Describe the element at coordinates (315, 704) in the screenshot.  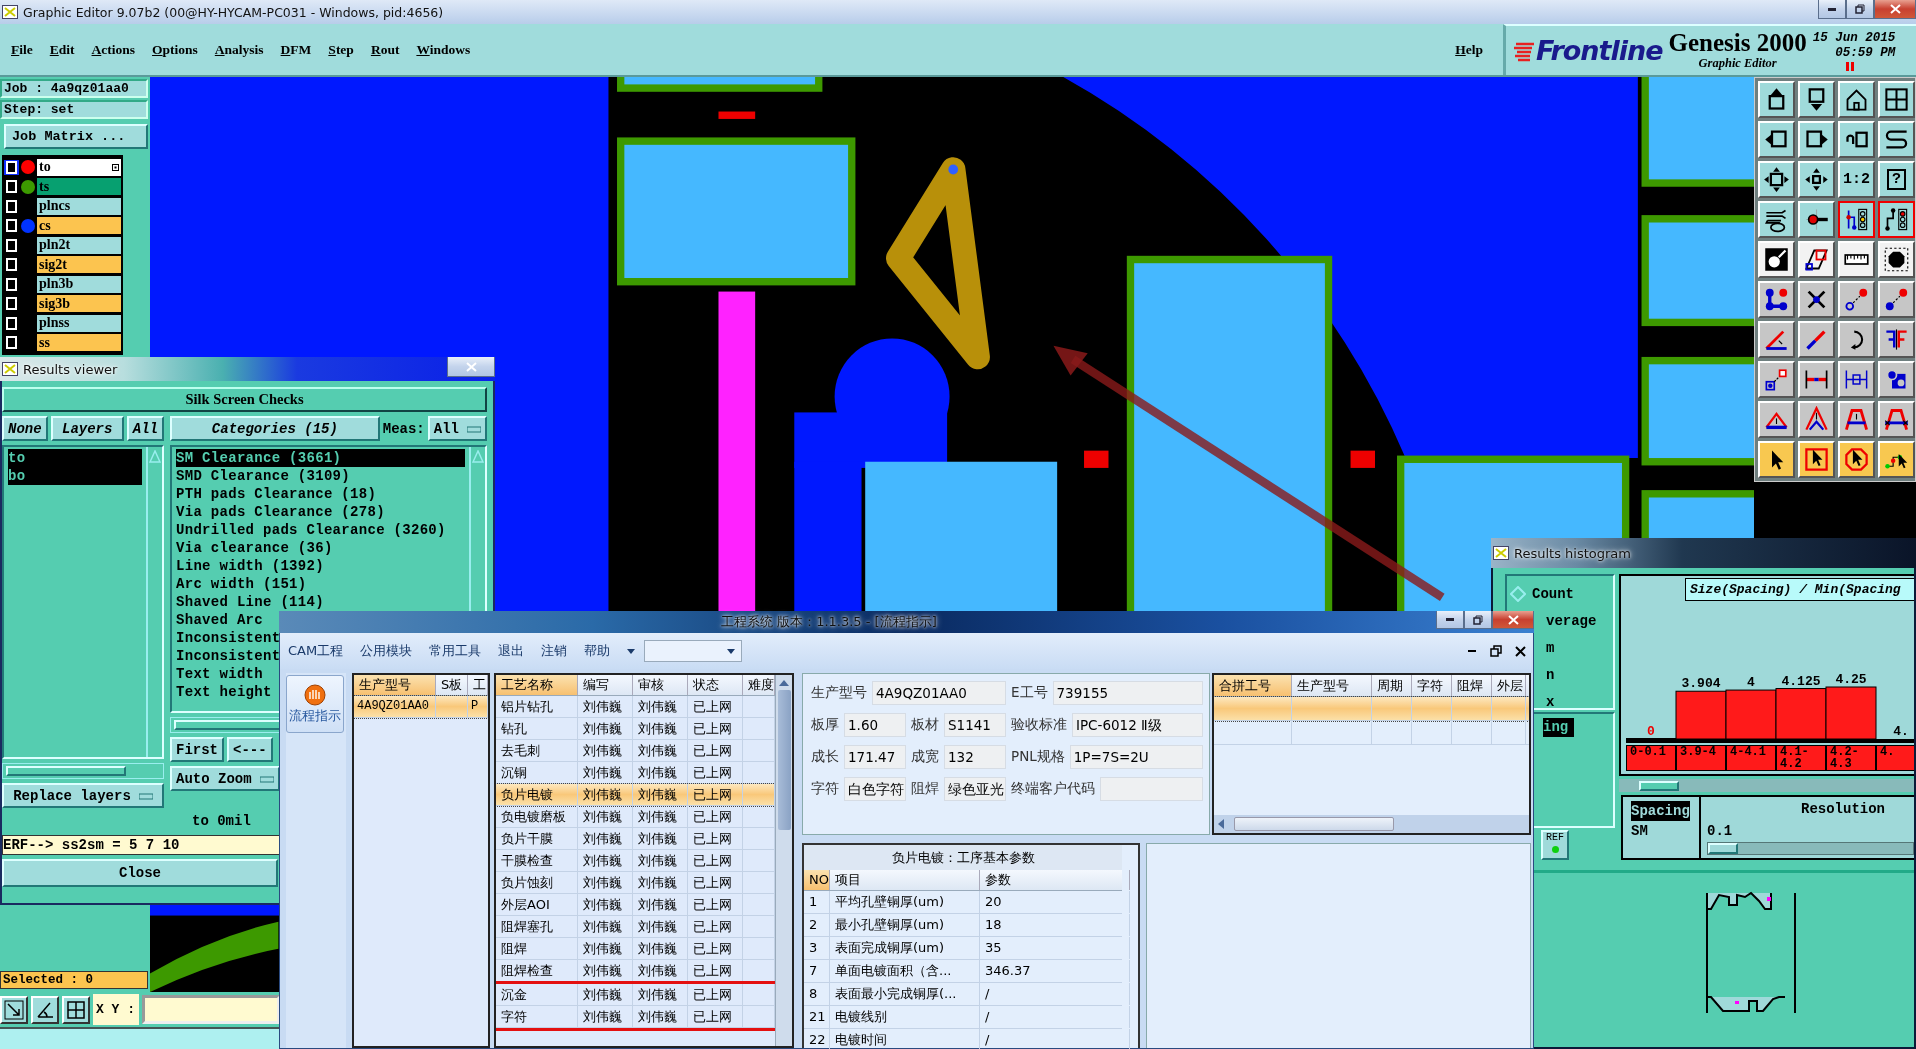
I see `flow-guide-button: 流程指示` at that location.